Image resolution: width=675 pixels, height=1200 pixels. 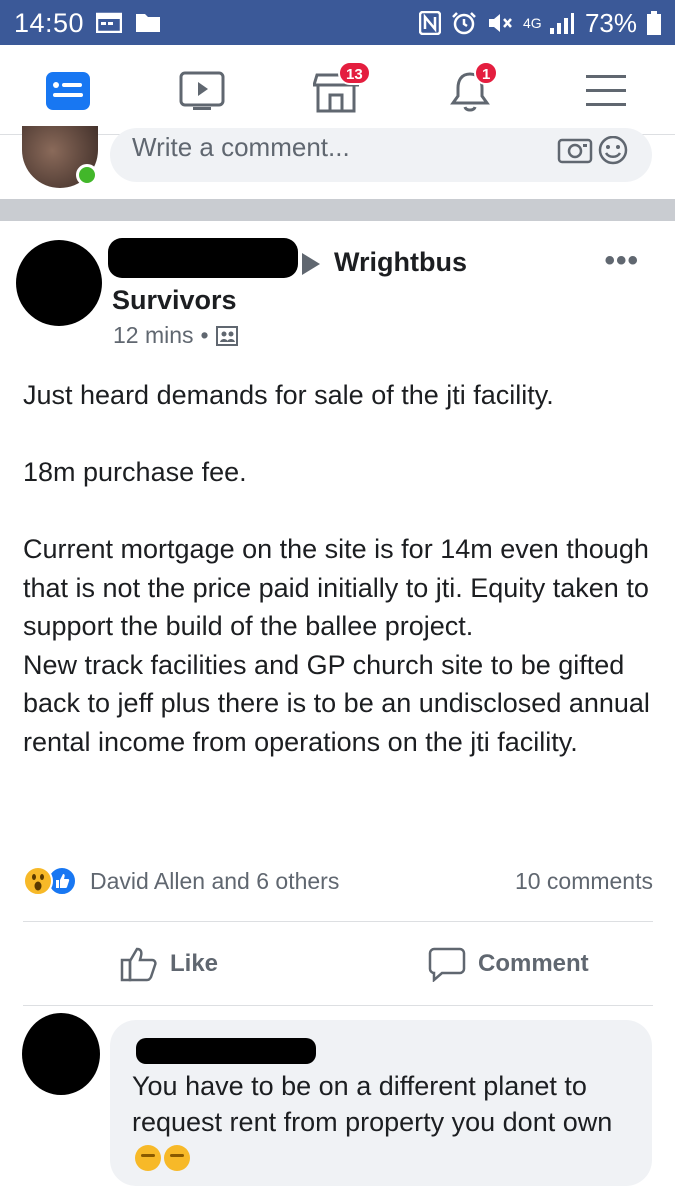 What do you see at coordinates (464, 23) in the screenshot?
I see `alarm-icon` at bounding box center [464, 23].